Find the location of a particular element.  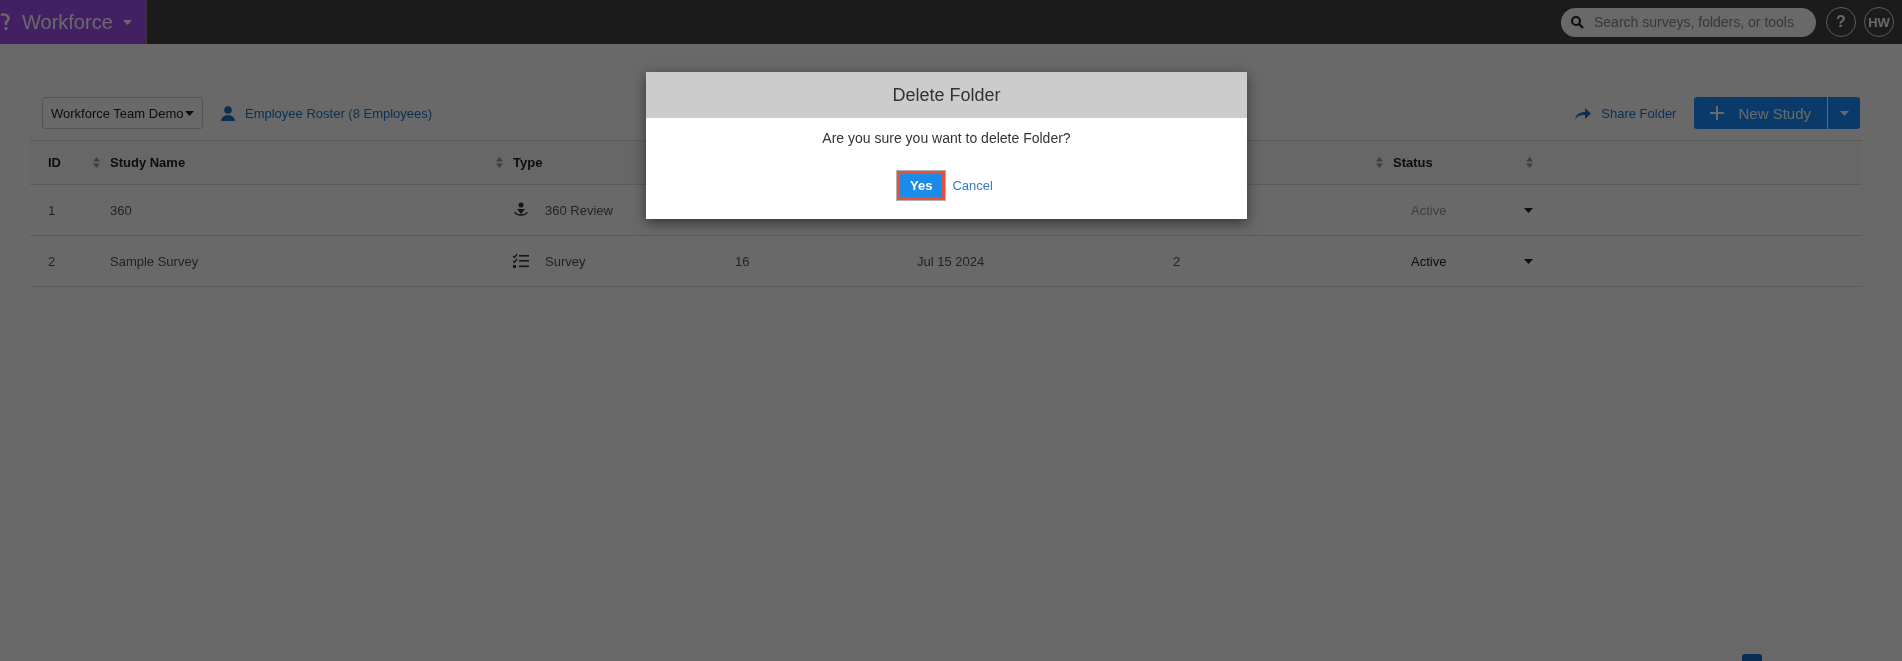

table-cell: Sample Survey is located at coordinates (154, 261).